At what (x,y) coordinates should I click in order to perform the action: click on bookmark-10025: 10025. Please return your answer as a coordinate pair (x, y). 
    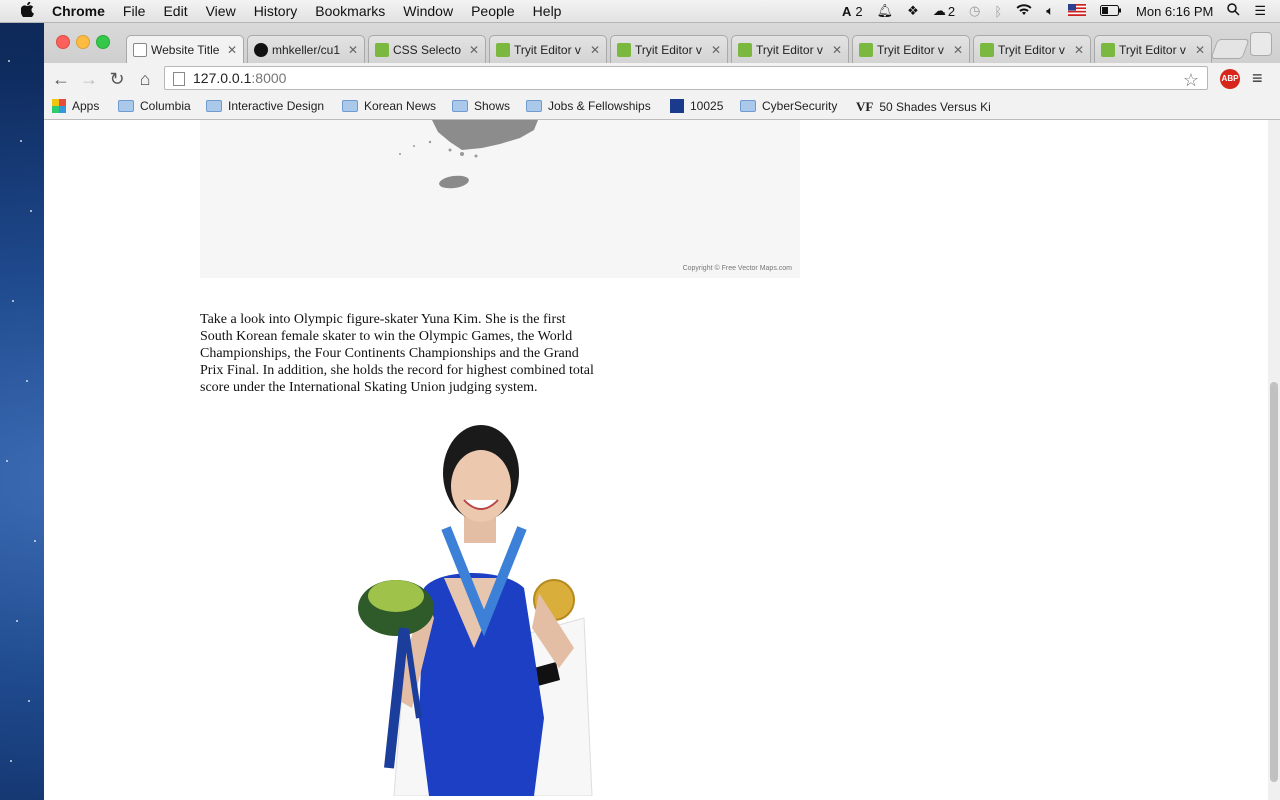
    Looking at the image, I should click on (696, 106).